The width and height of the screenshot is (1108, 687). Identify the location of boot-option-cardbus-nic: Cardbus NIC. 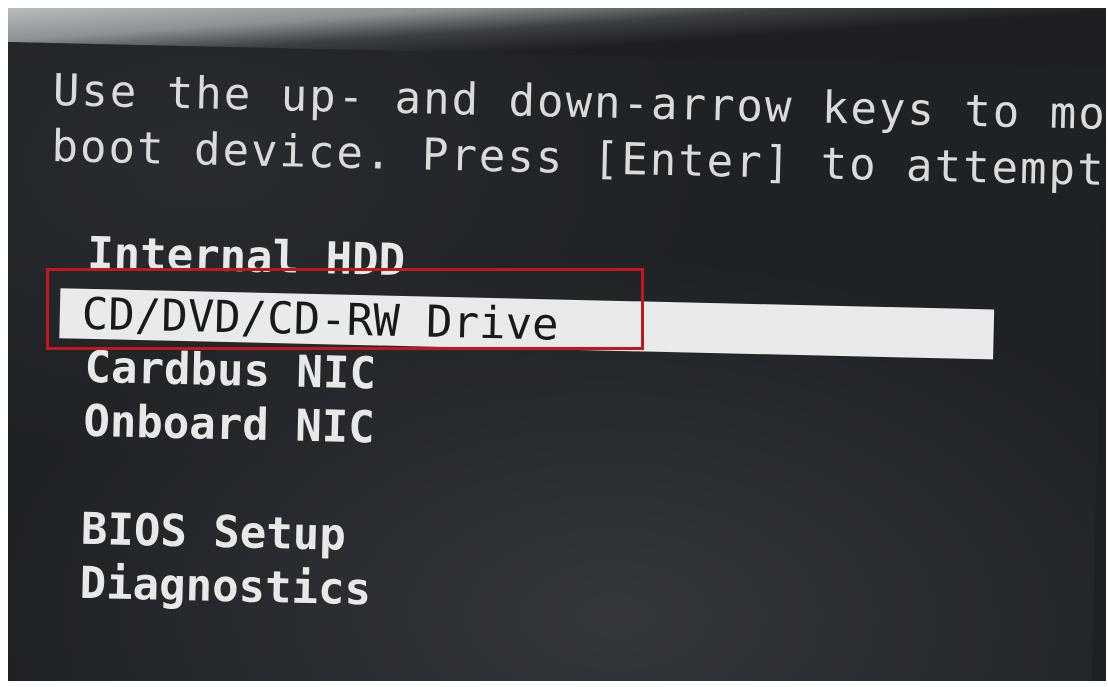
(230, 371).